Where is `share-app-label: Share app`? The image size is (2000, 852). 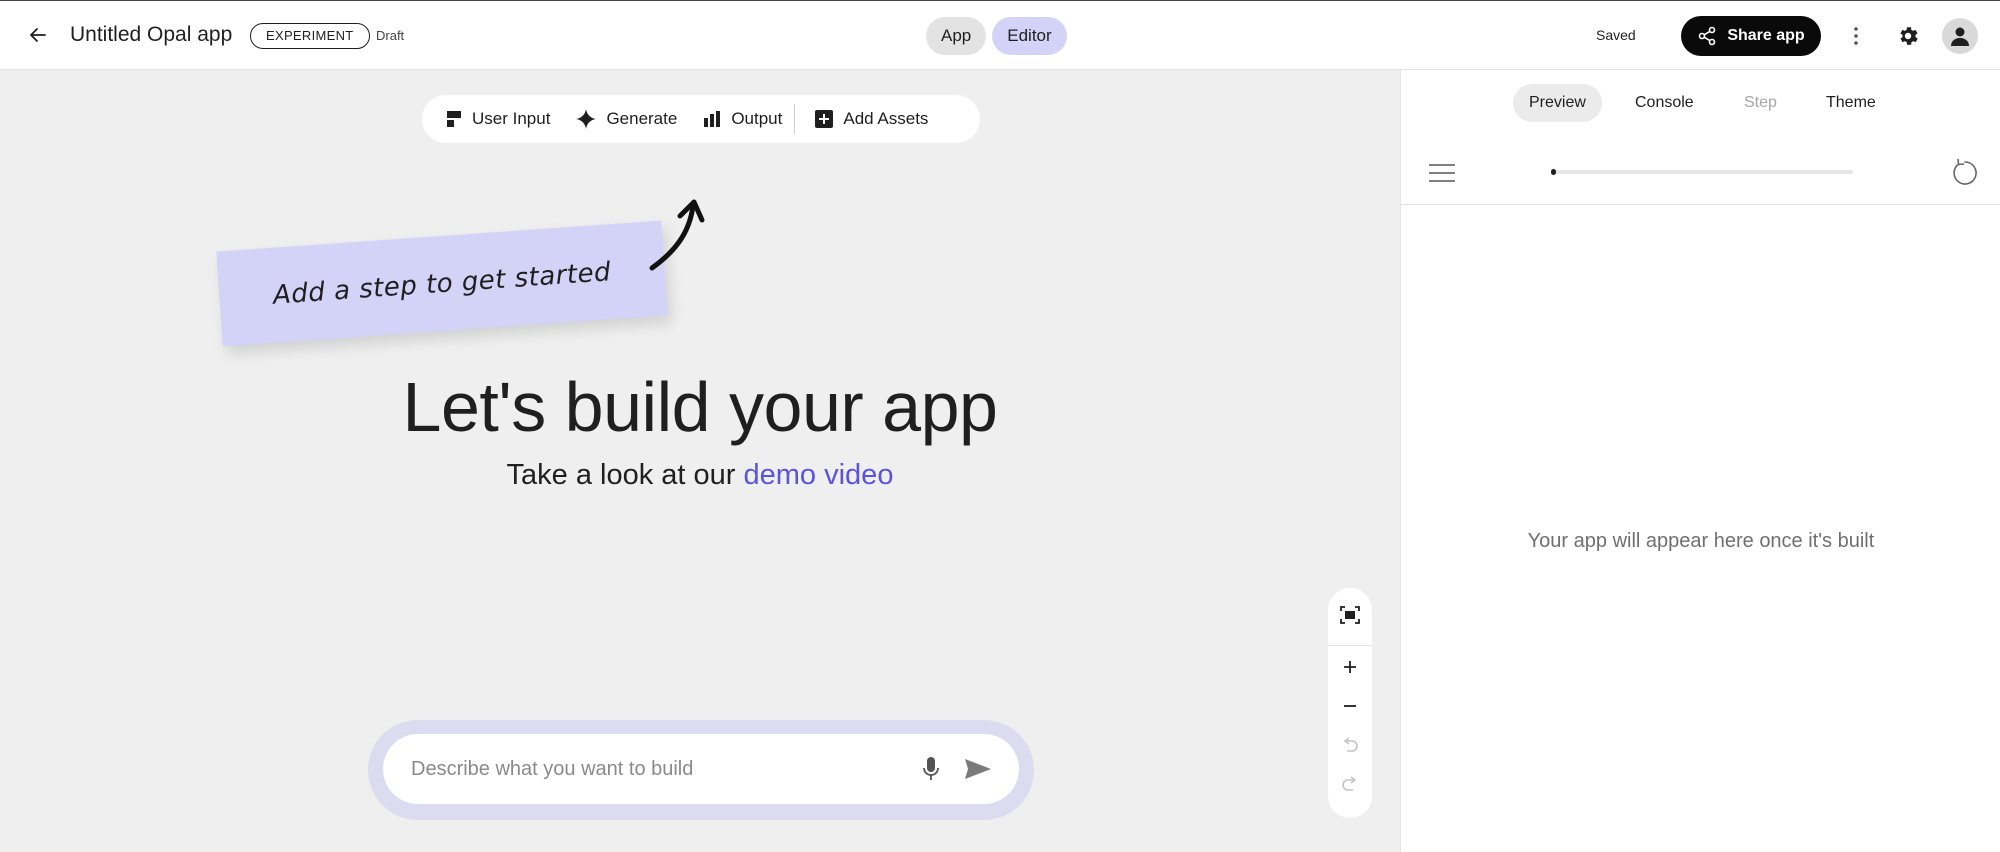 share-app-label: Share app is located at coordinates (1766, 35).